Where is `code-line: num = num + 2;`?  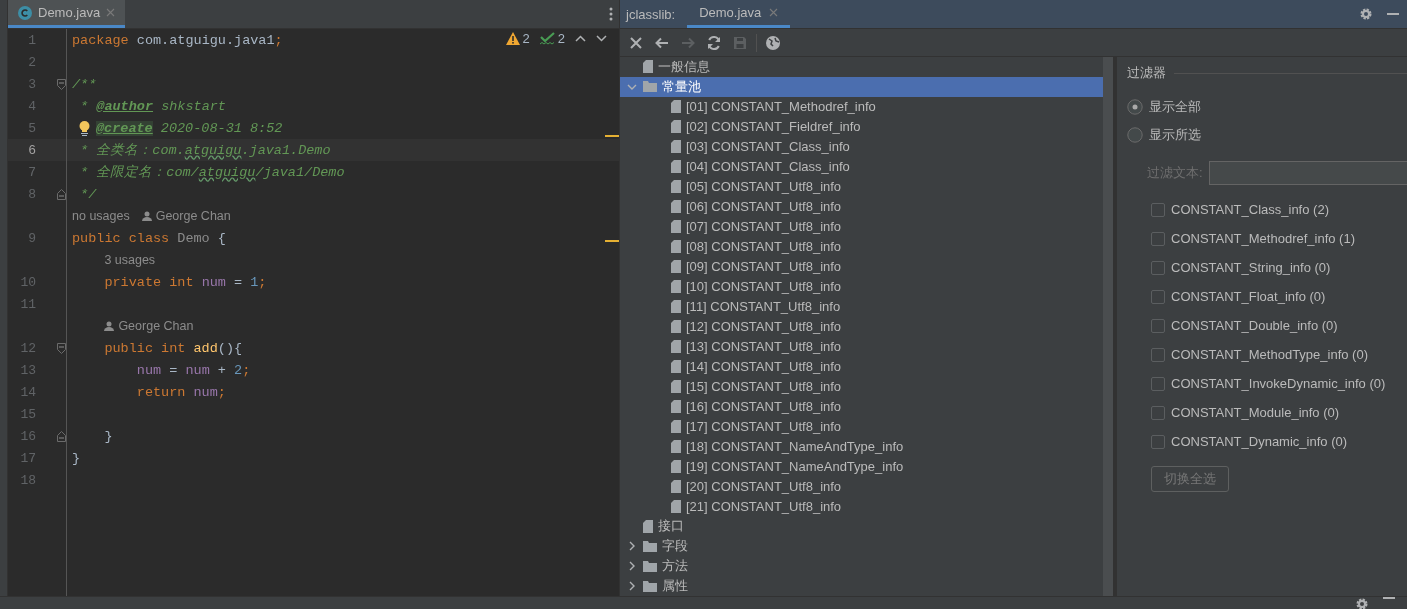 code-line: num = num + 2; is located at coordinates (193, 370).